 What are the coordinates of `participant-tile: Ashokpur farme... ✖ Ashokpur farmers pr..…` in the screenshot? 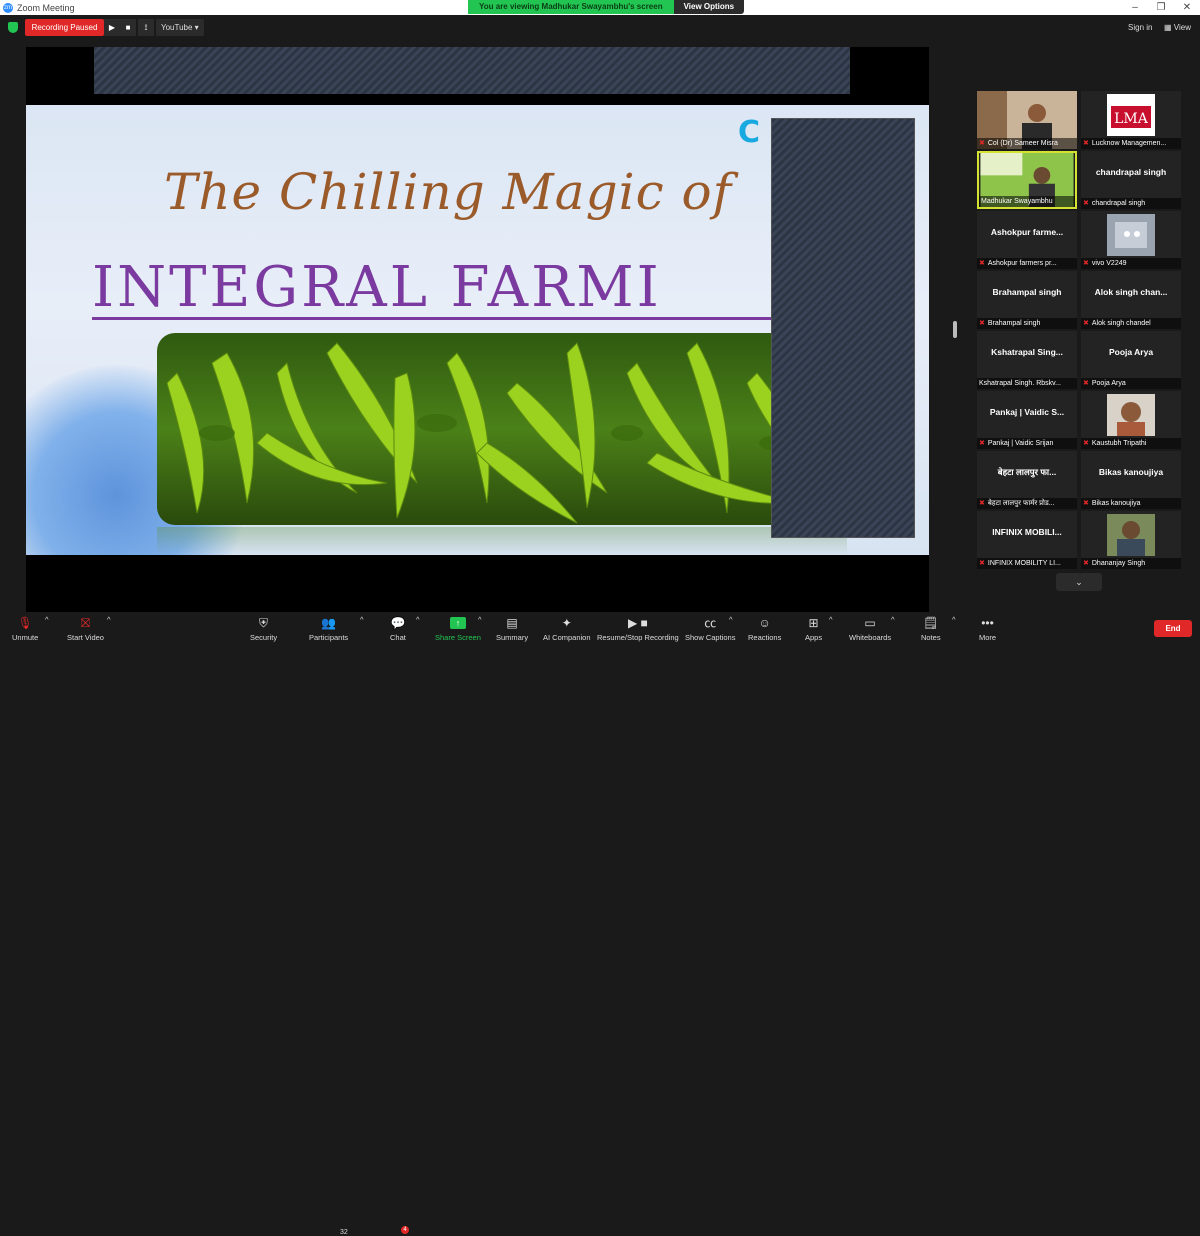 It's located at (1027, 240).